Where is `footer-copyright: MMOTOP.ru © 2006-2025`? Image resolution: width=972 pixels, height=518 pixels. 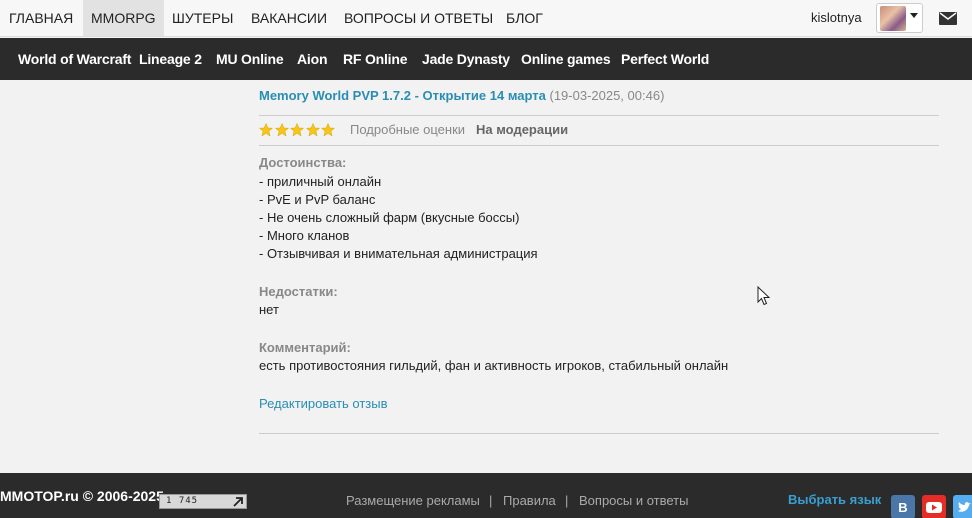
footer-copyright: MMOTOP.ru © 2006-2025 is located at coordinates (82, 496).